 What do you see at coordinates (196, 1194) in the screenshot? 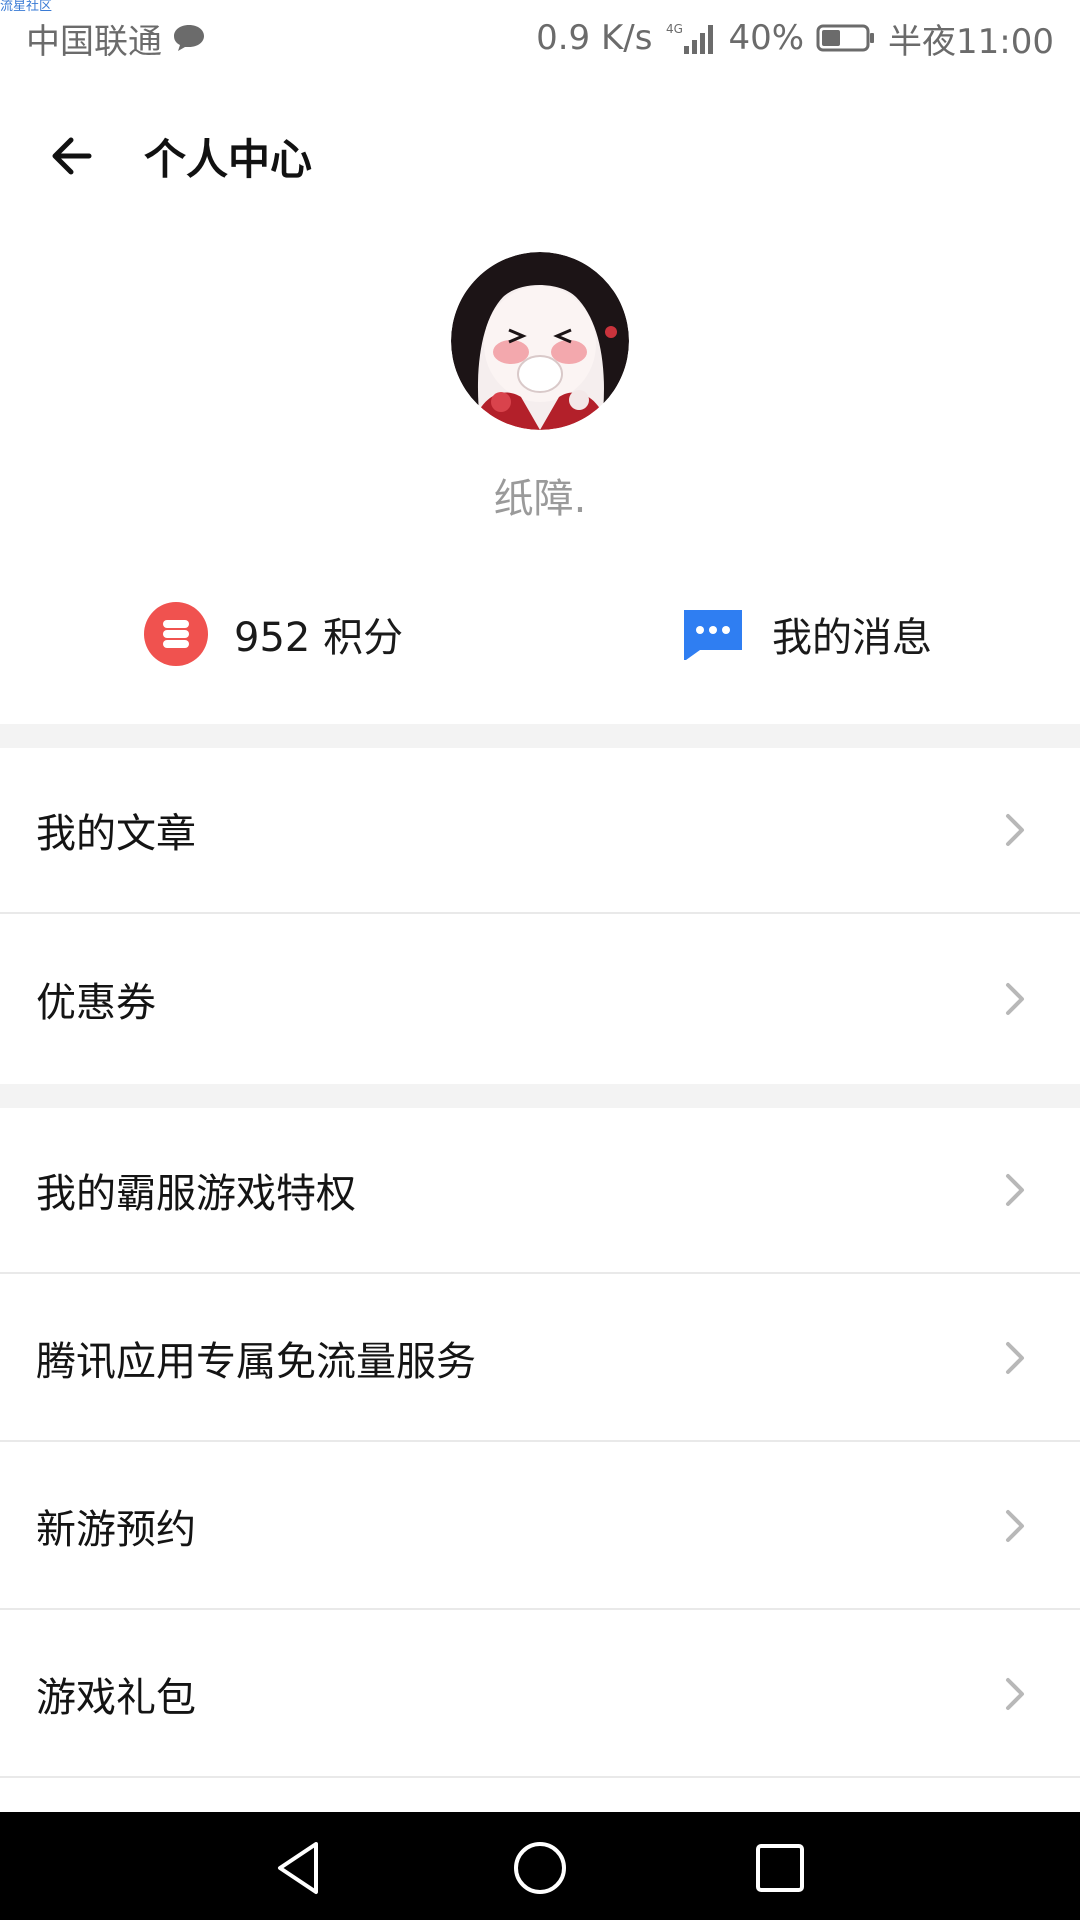
I see `menu-item-label: 我的霸服游戏特权` at bounding box center [196, 1194].